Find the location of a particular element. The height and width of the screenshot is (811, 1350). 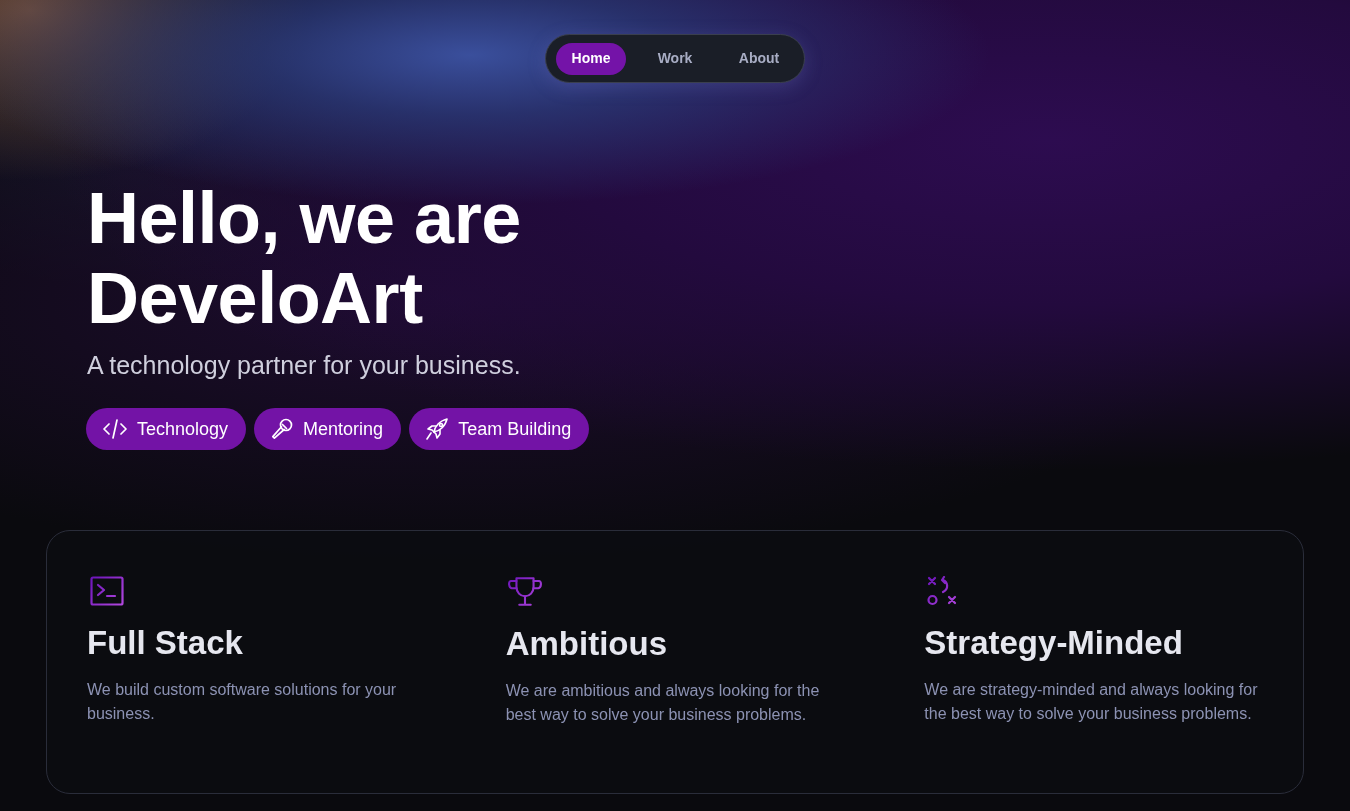

feature-description: We are ambitious and always looking for the best way to solve your business problems. is located at coordinates (663, 703).